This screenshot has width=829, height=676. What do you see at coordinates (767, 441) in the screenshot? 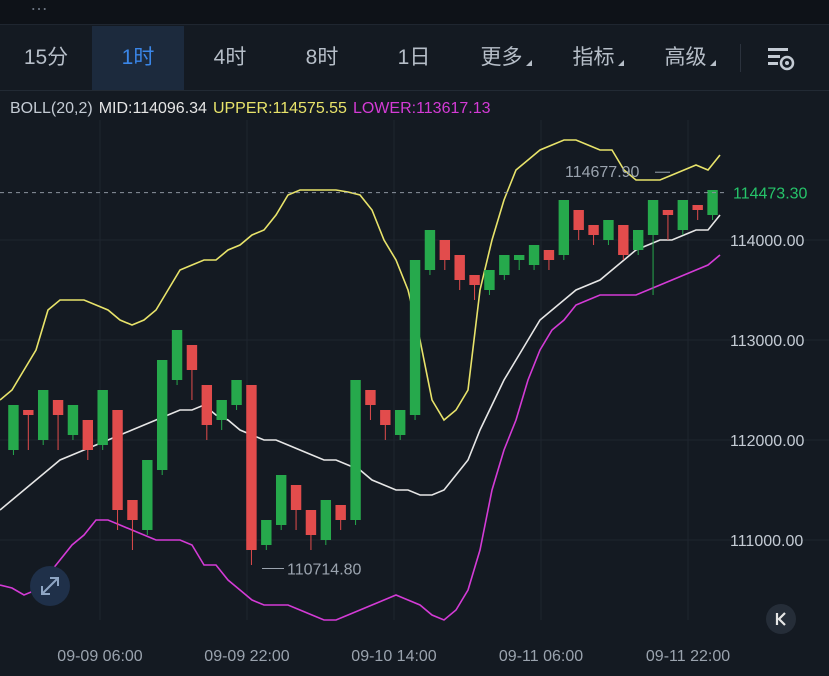
I see `y-tick-label: 112000.00` at bounding box center [767, 441].